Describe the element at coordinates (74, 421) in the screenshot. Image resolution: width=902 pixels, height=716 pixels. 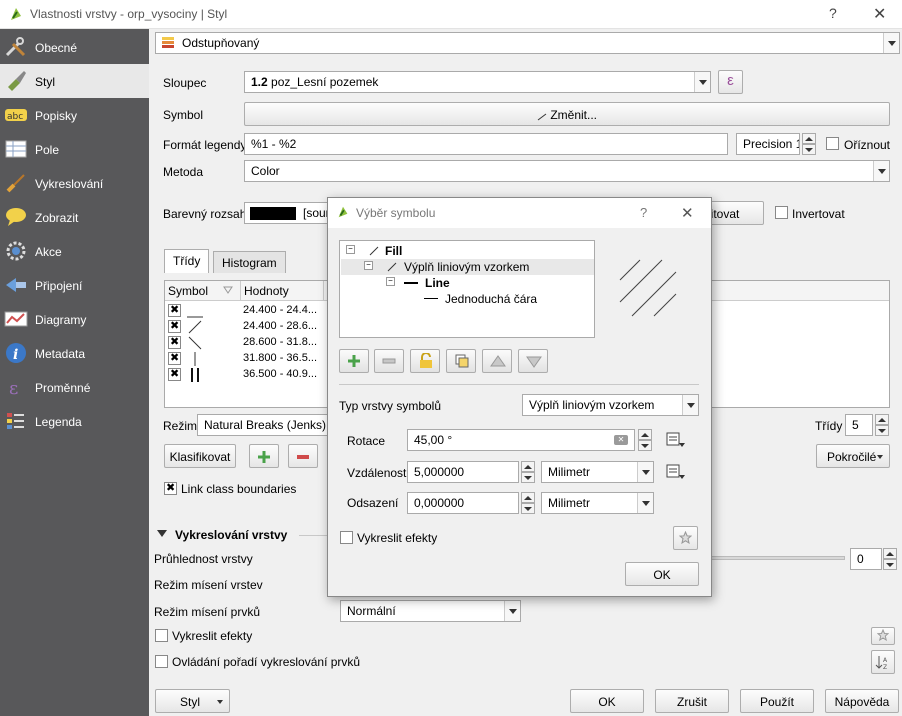
I see `sidebar-item-legenda: Legenda` at that location.